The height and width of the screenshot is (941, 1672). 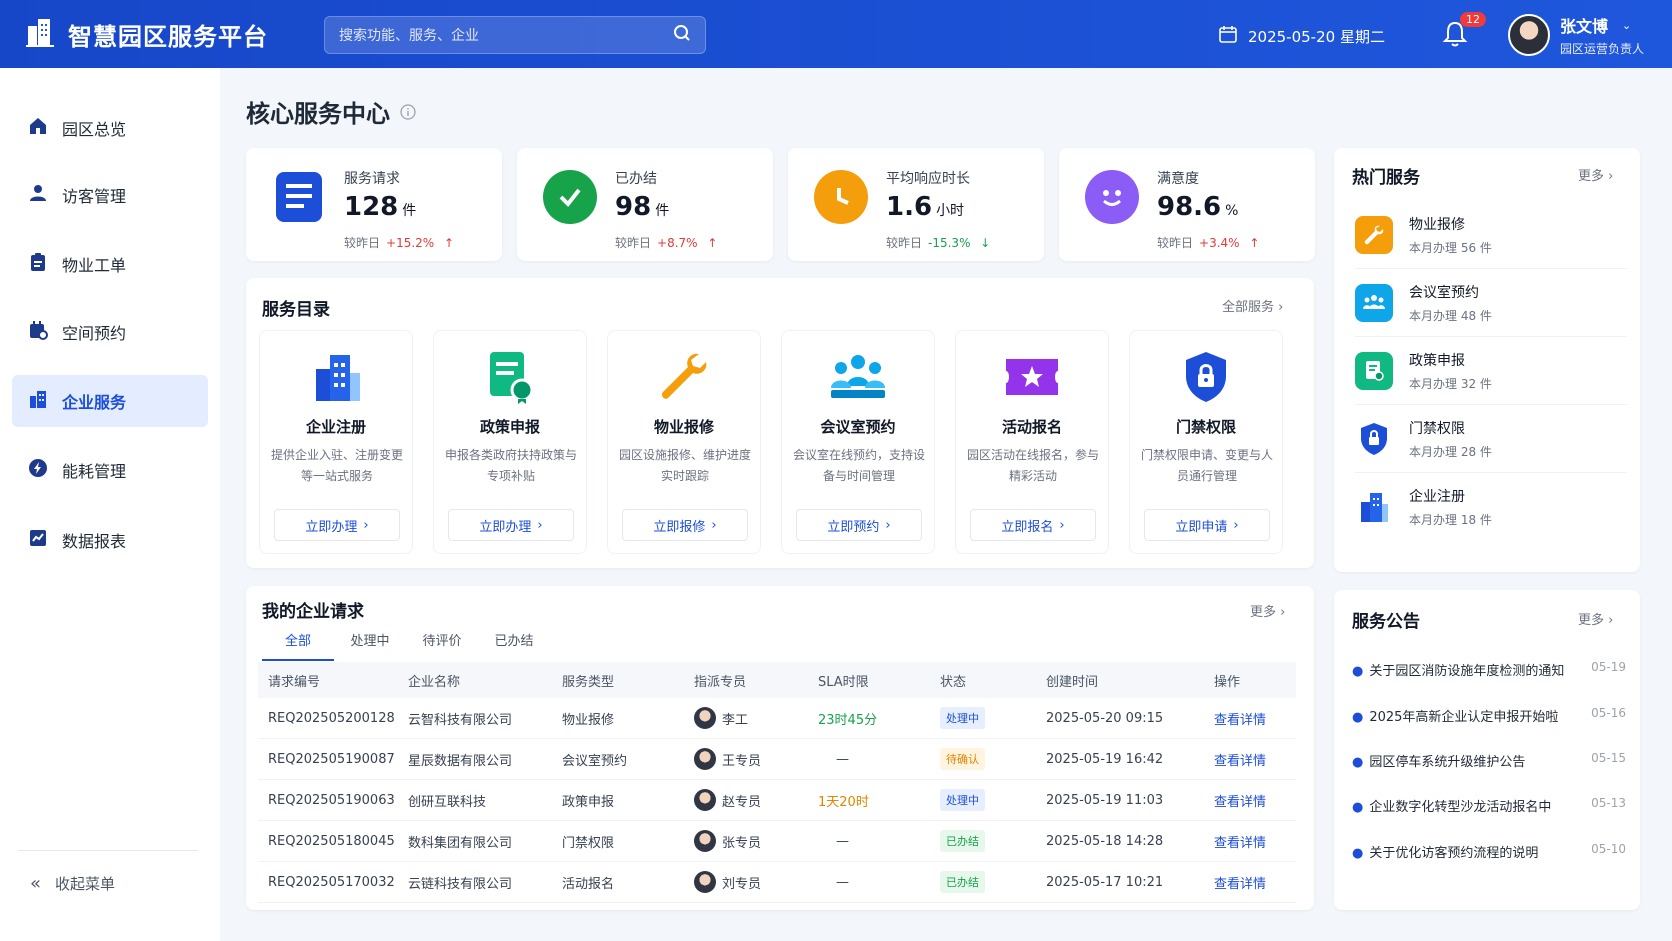 I want to click on created-time: 2025-05-20 09:15, so click(x=1105, y=718).